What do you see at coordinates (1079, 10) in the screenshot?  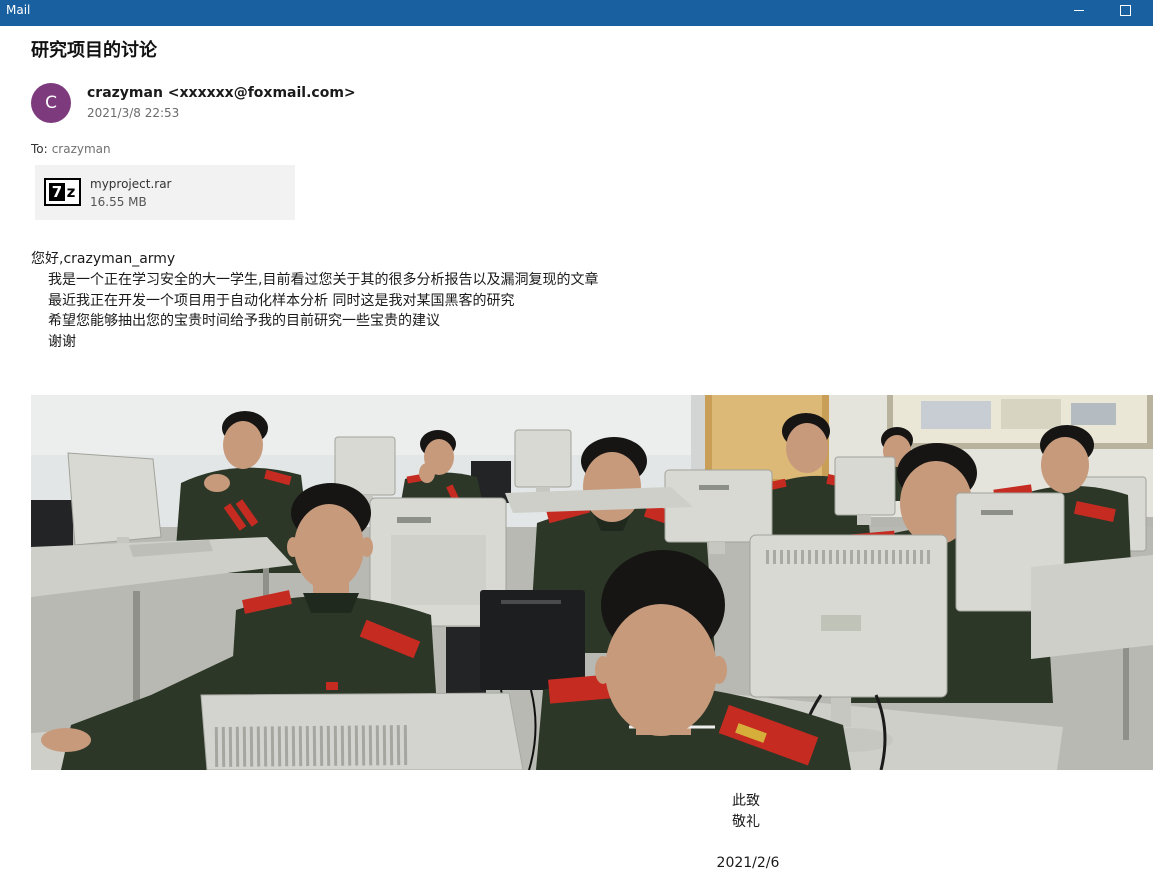 I see `minimize-icon` at bounding box center [1079, 10].